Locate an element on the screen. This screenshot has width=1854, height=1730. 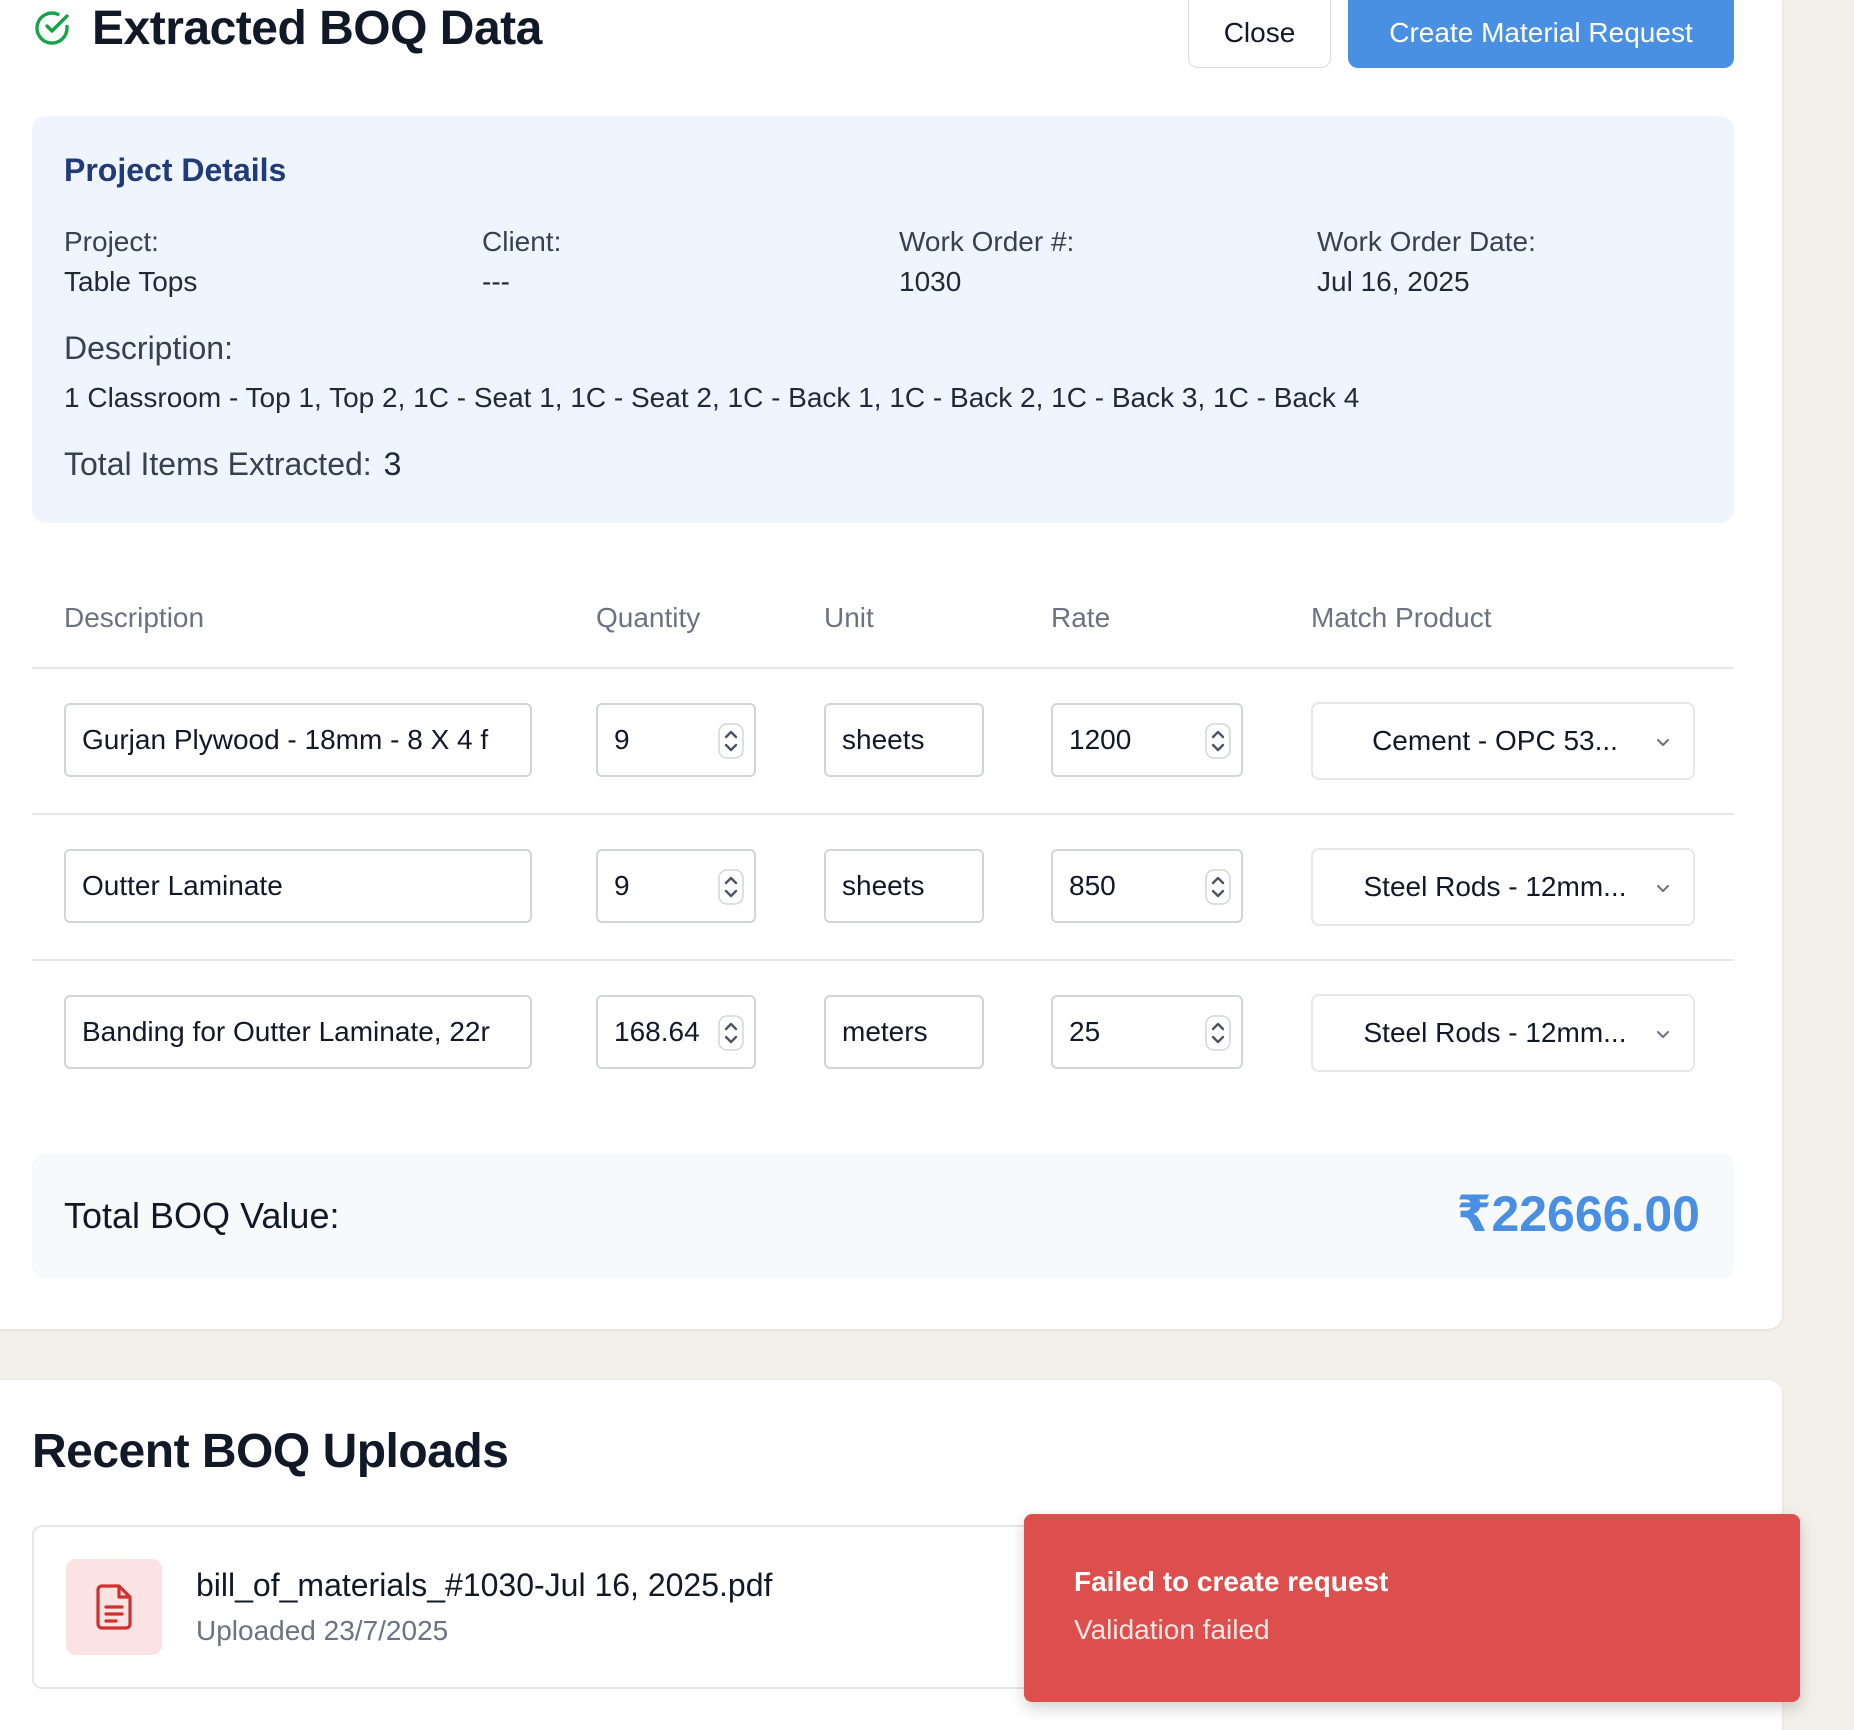
file-name: bill_of_materials_#1030-Jul 16, 2025.pdf is located at coordinates (484, 1585).